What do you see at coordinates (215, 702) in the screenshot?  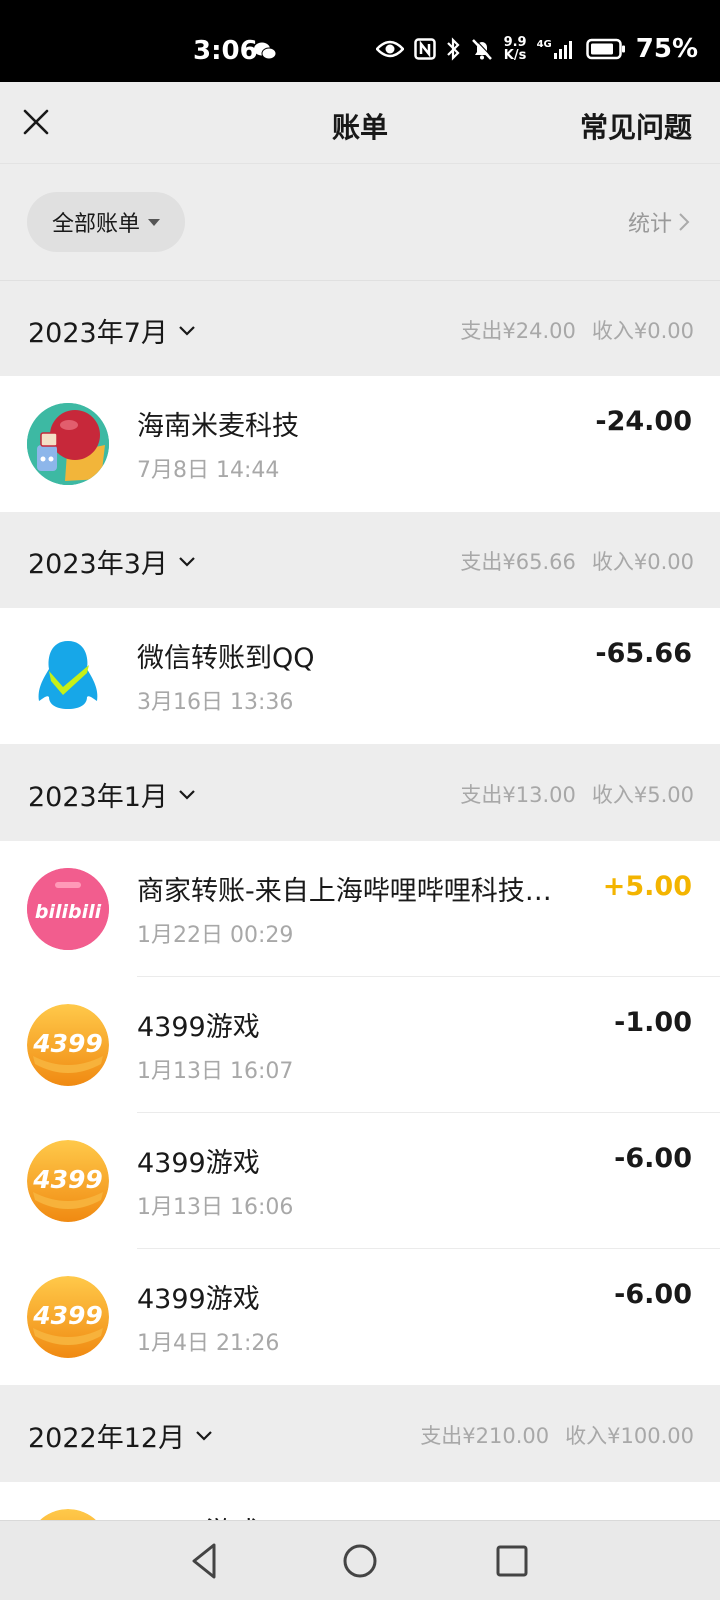 I see `transaction-time: 3月16日 13:36` at bounding box center [215, 702].